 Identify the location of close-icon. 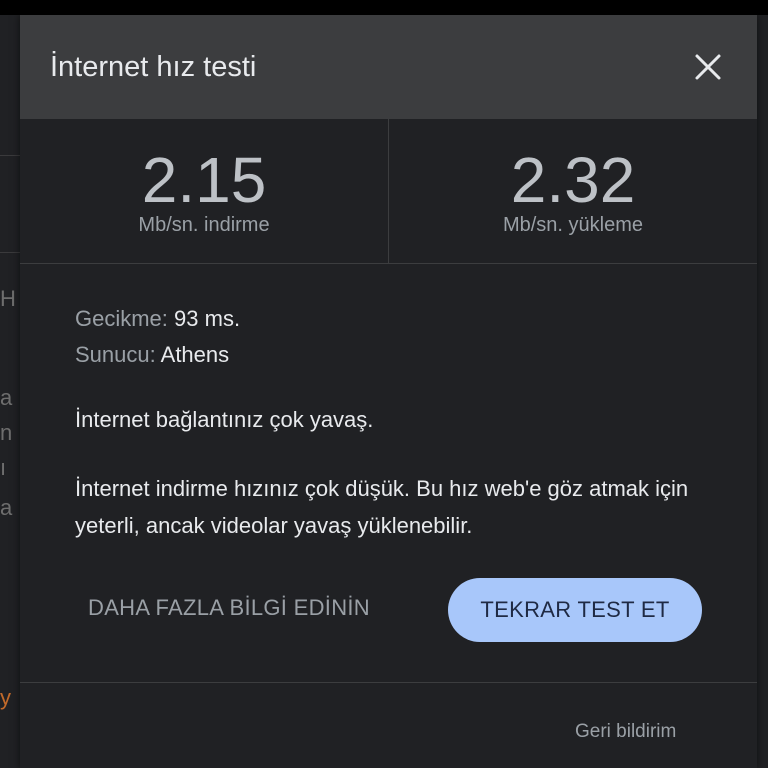
(708, 67).